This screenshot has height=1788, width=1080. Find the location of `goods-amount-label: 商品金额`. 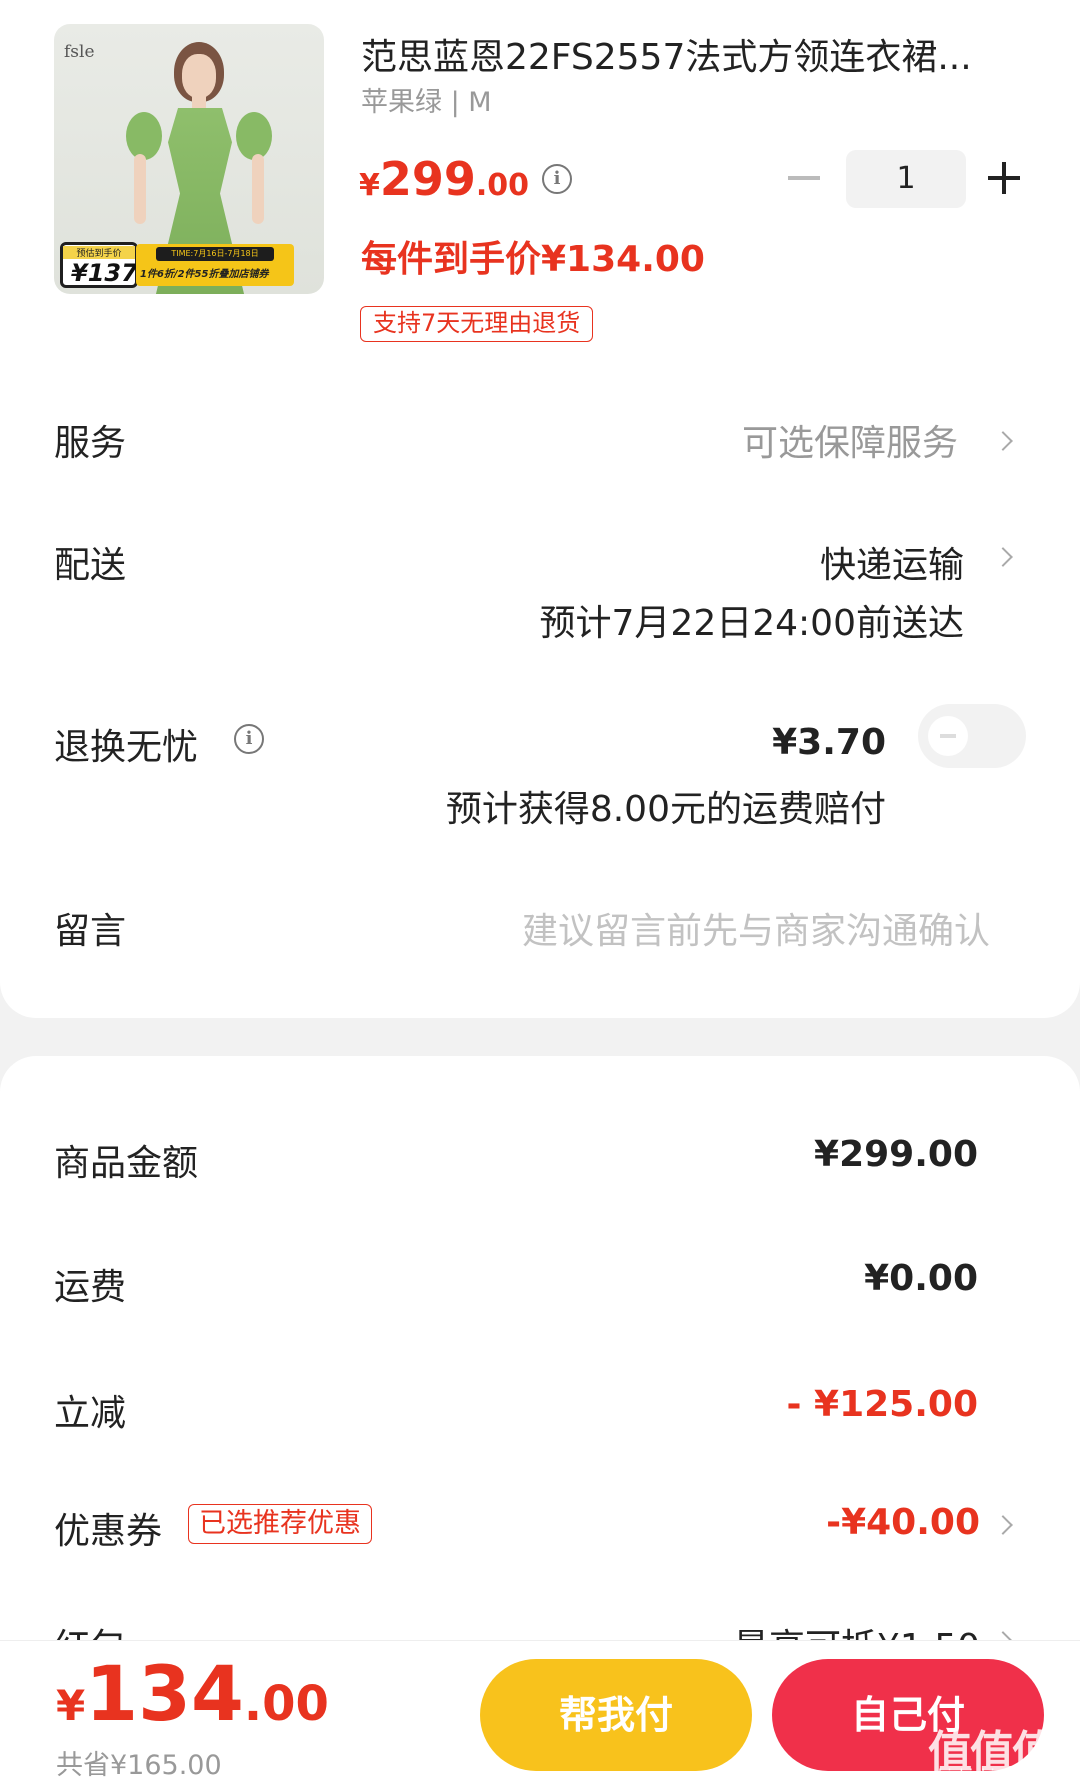

goods-amount-label: 商品金额 is located at coordinates (126, 1163).